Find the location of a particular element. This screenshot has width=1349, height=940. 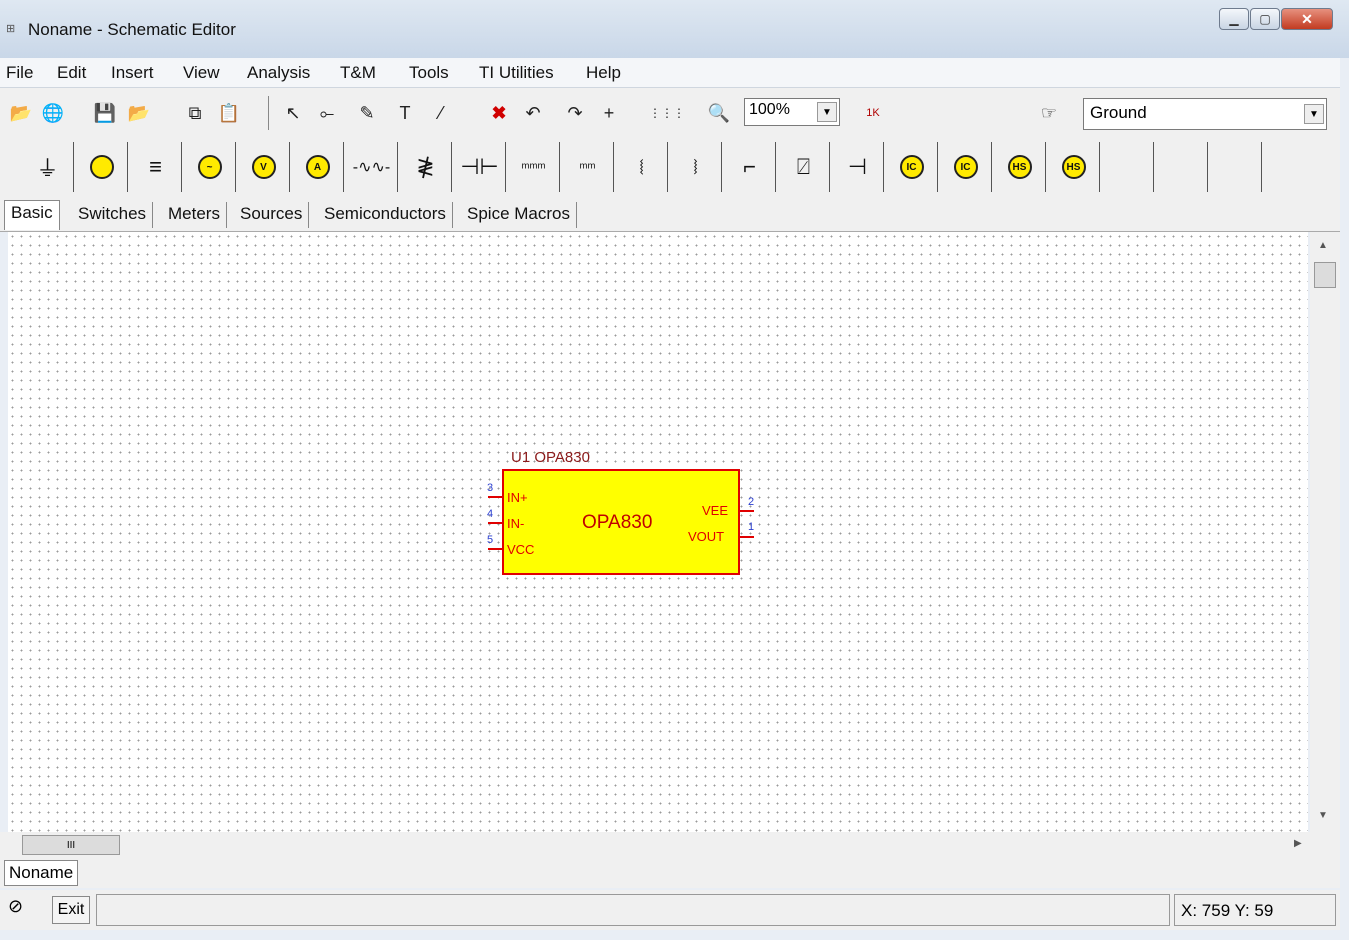

save-icon: 💾 is located at coordinates (105, 113).